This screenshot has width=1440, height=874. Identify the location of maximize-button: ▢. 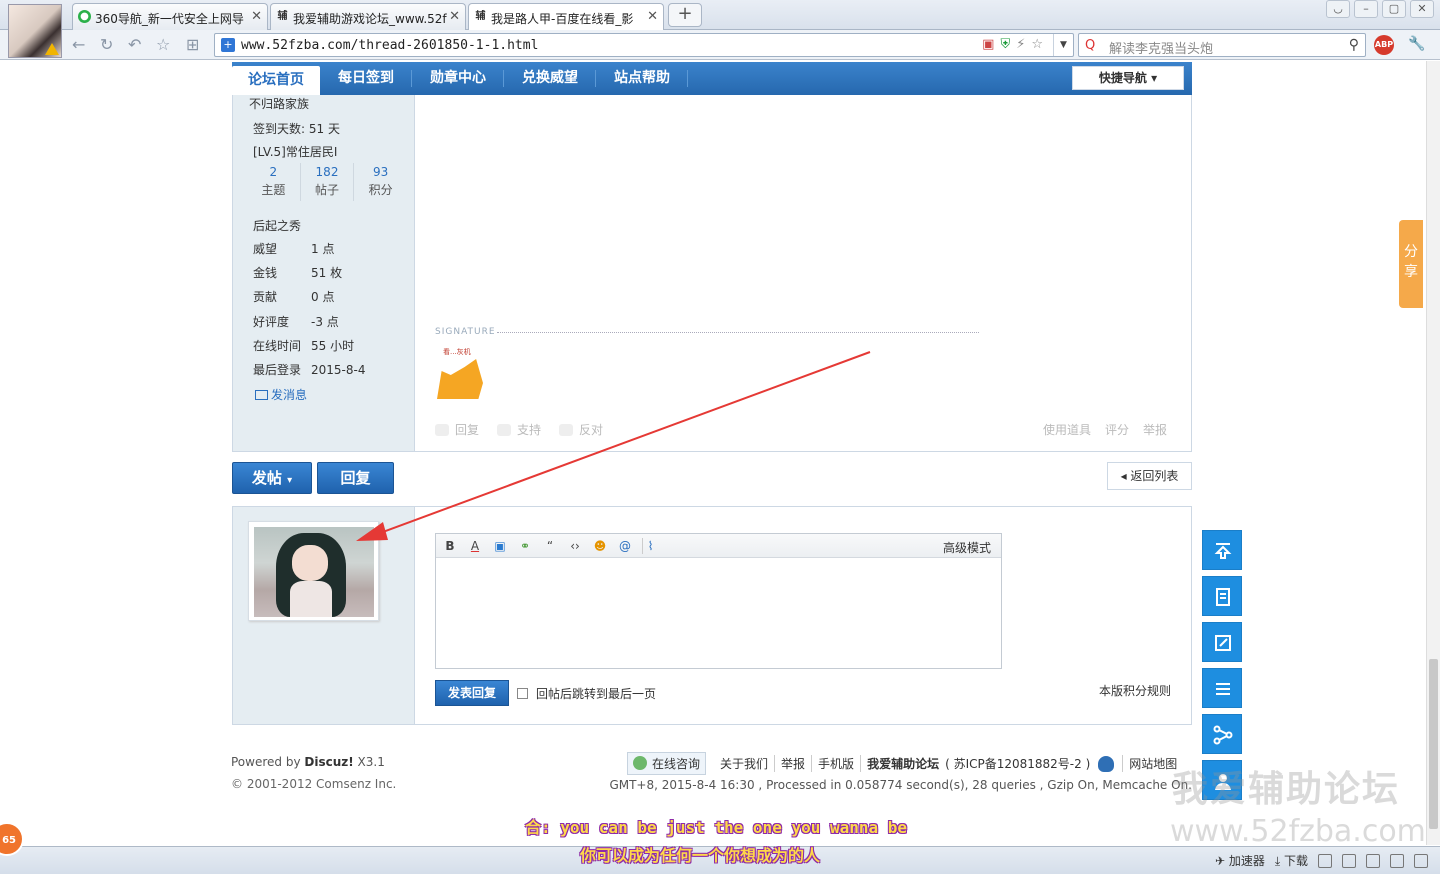
(1394, 9).